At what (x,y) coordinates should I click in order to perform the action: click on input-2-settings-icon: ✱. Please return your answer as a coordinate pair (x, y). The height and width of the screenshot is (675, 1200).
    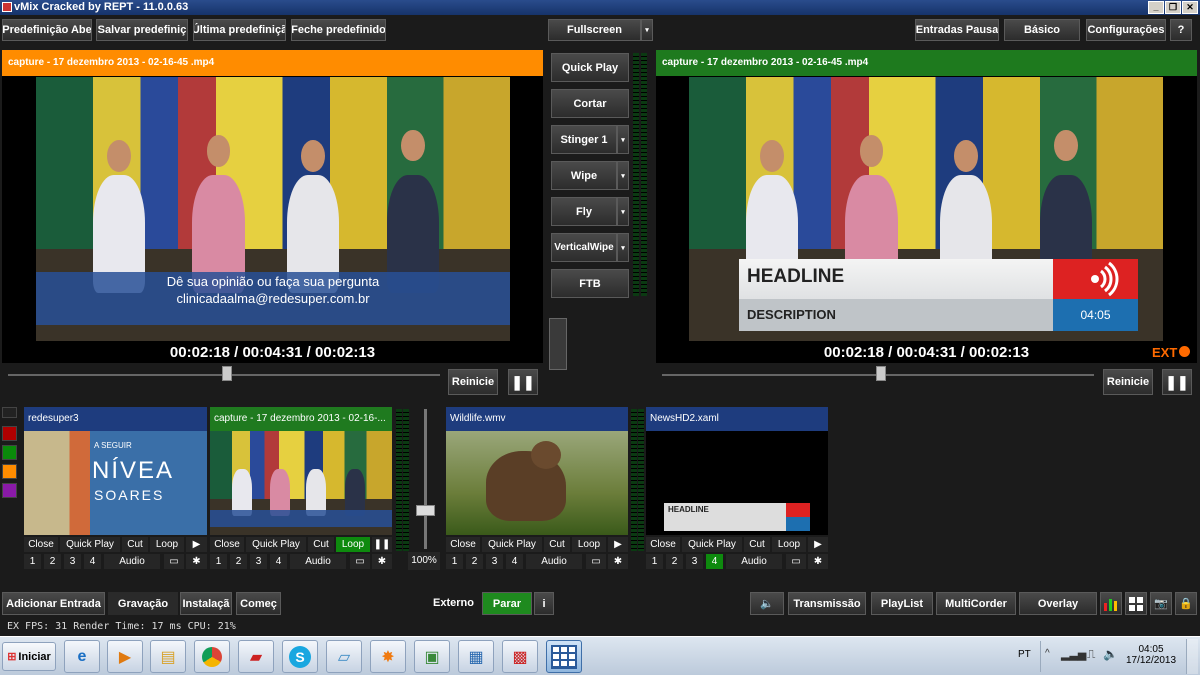
    Looking at the image, I should click on (382, 561).